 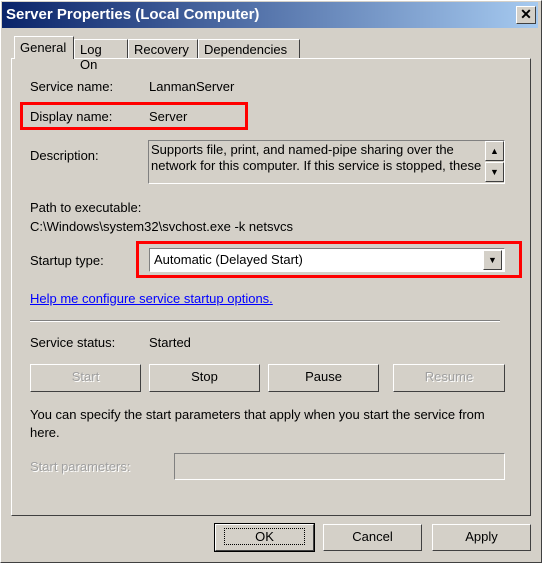 I want to click on chevron-down-icon: ▼, so click(x=492, y=260).